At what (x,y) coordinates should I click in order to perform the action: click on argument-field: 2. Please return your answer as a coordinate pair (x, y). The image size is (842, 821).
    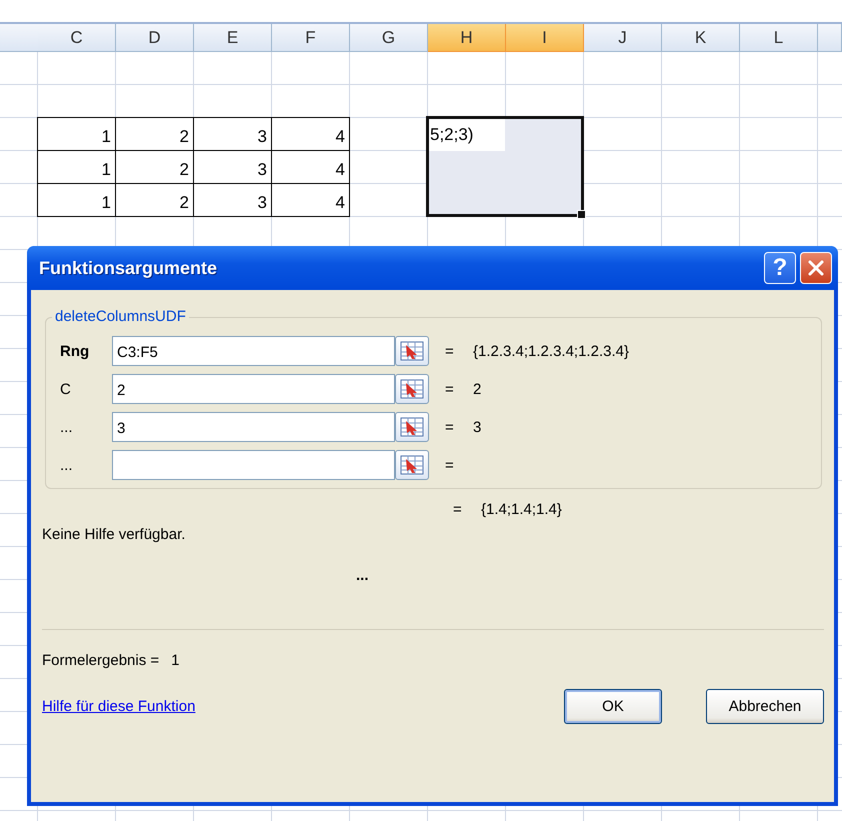
    Looking at the image, I should click on (253, 389).